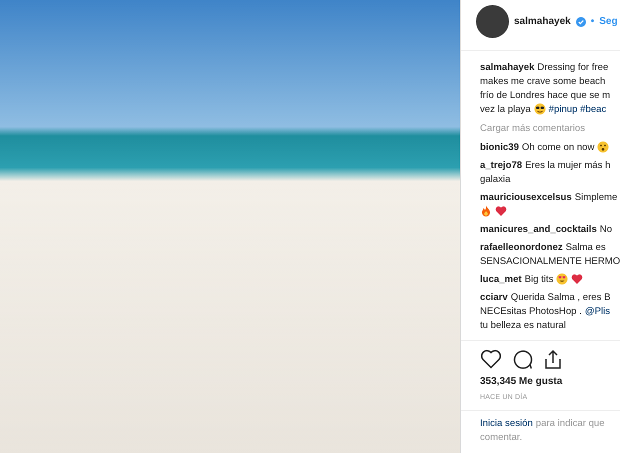 Image resolution: width=620 pixels, height=453 pixels. Describe the element at coordinates (577, 109) in the screenshot. I see `hashtag-link: #pinup #beac` at that location.